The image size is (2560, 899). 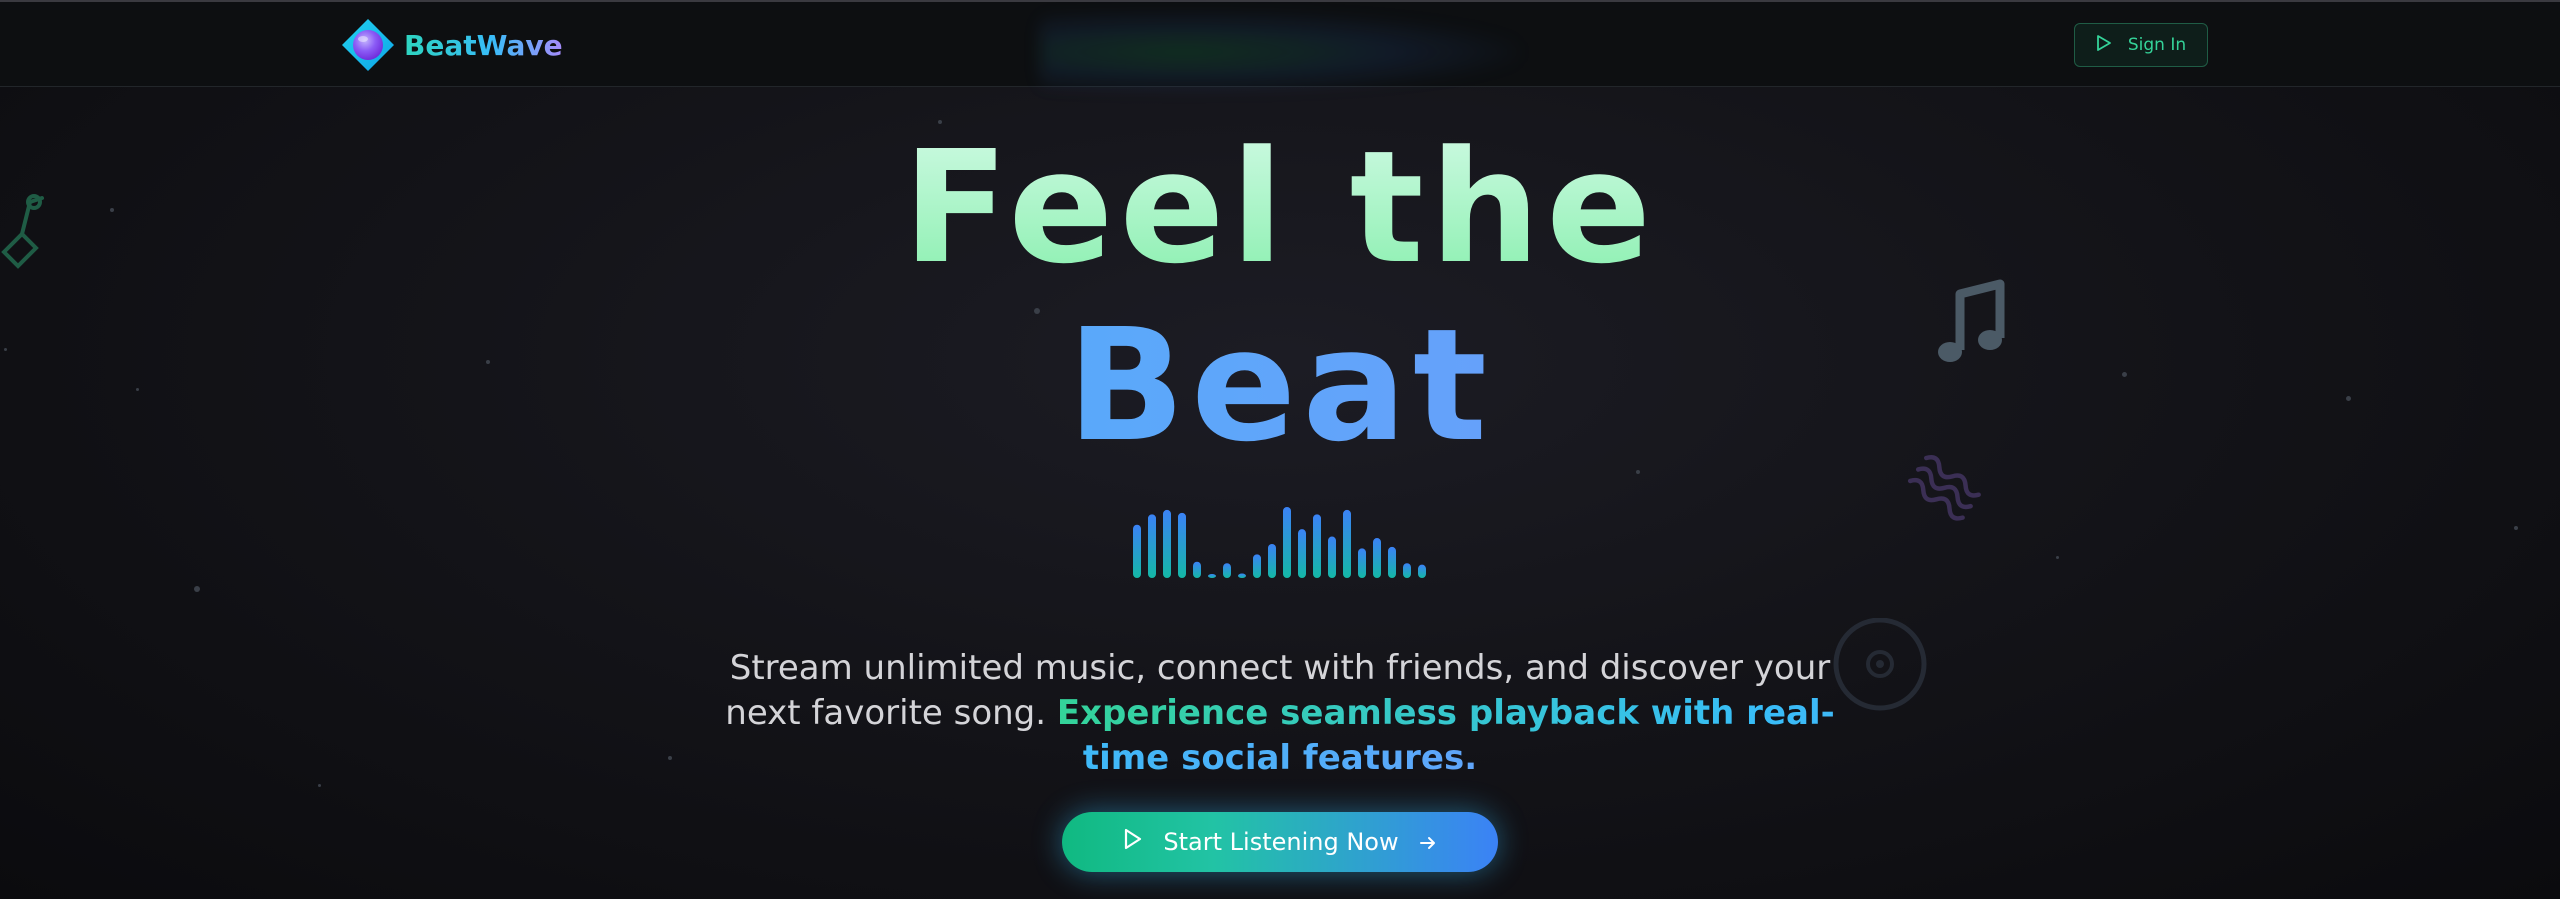 I want to click on brand: BeatWave, so click(x=451, y=45).